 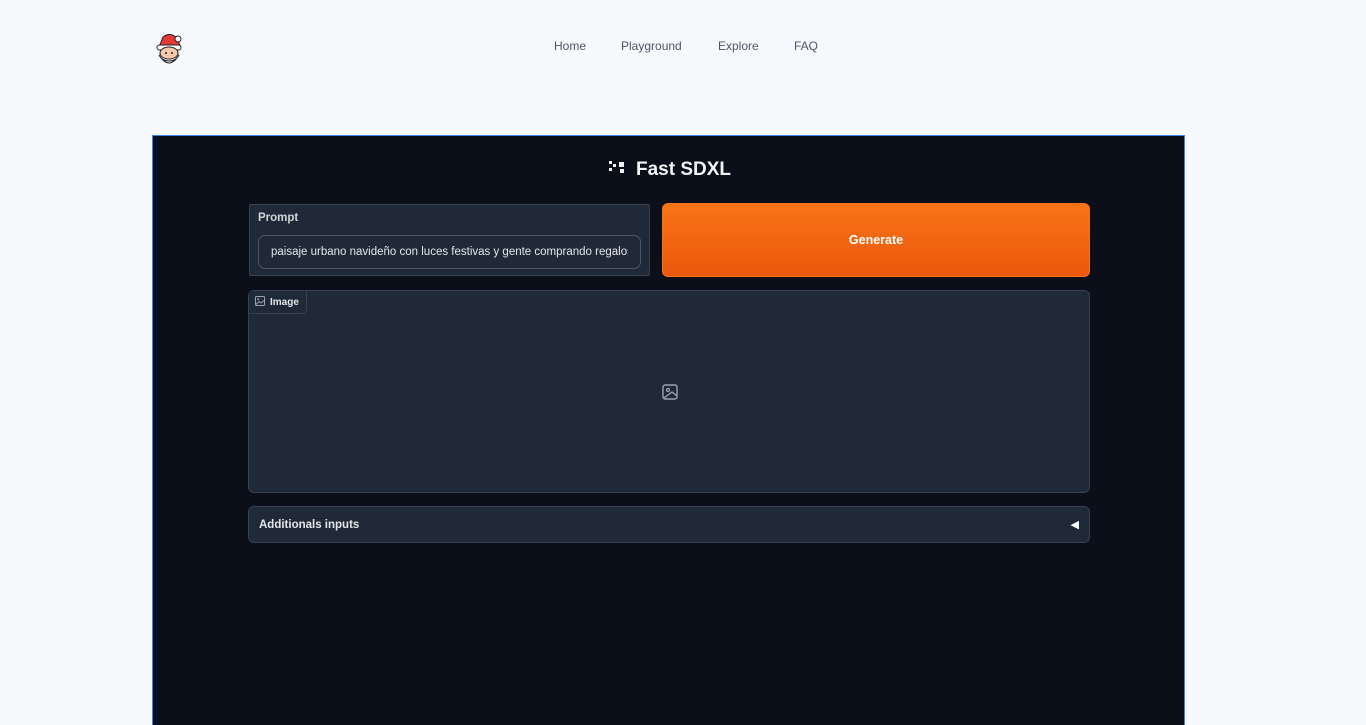 I want to click on prompt-input, so click(x=449, y=252).